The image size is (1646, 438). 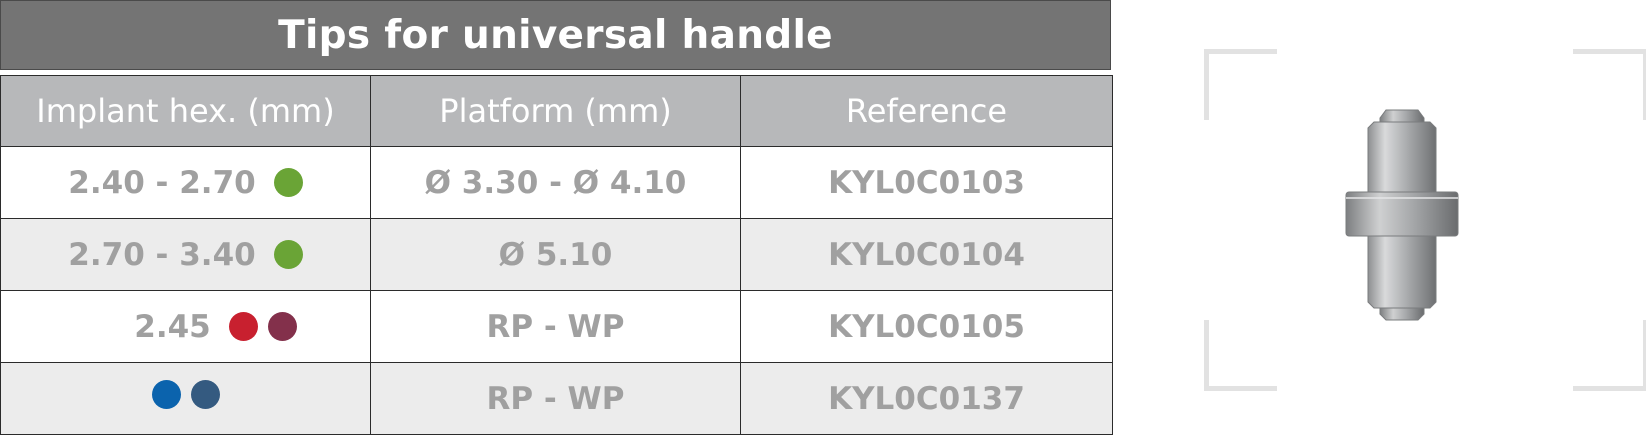 I want to click on table-row: 2.40 - 2.70 Ø 3.30 - Ø 4.10 KYL0C0103, so click(x=556, y=182).